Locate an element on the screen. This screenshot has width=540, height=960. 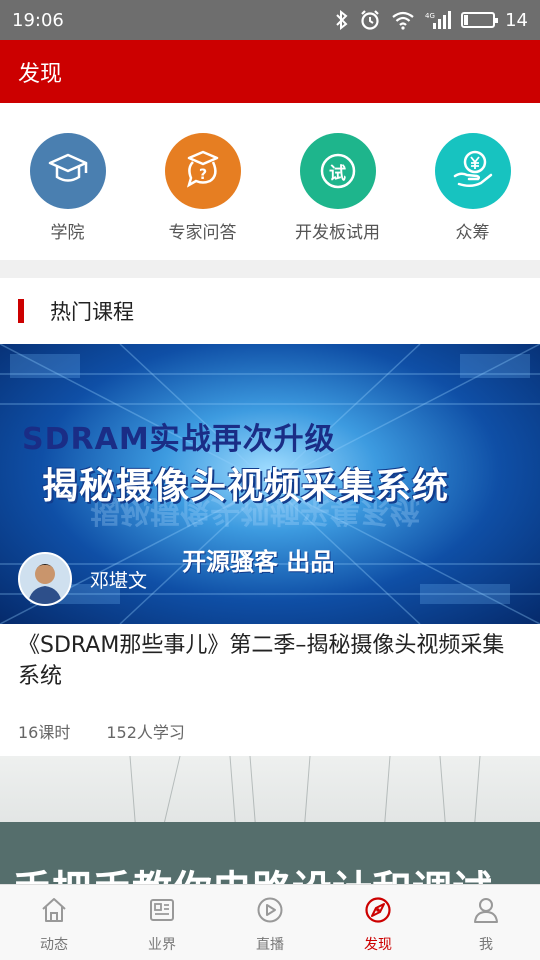
banner-title: 揭秘摄像头视频采集系统 is located at coordinates (246, 486).